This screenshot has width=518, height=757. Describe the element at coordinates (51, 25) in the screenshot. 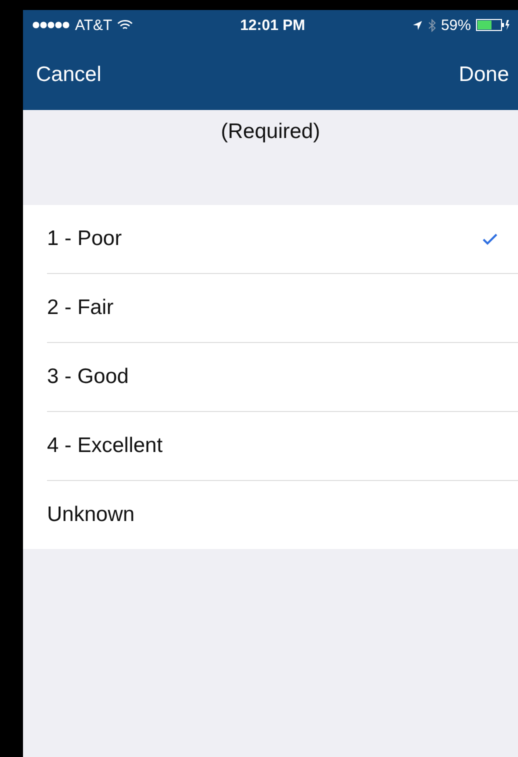

I see `signal-icon` at that location.